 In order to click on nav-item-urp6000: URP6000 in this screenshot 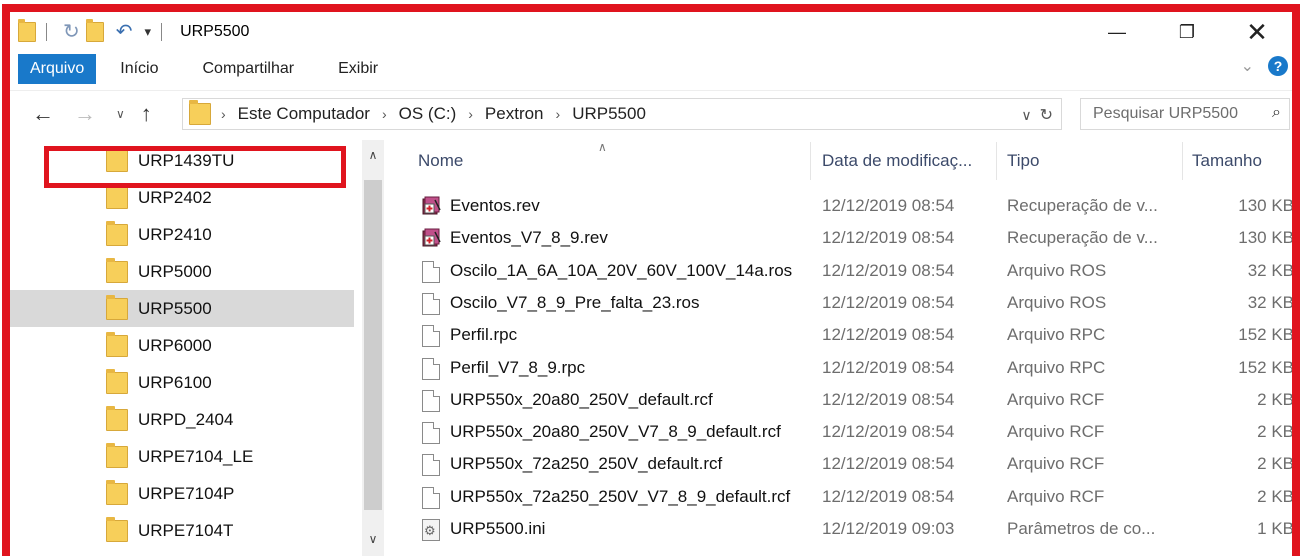, I will do `click(182, 345)`.